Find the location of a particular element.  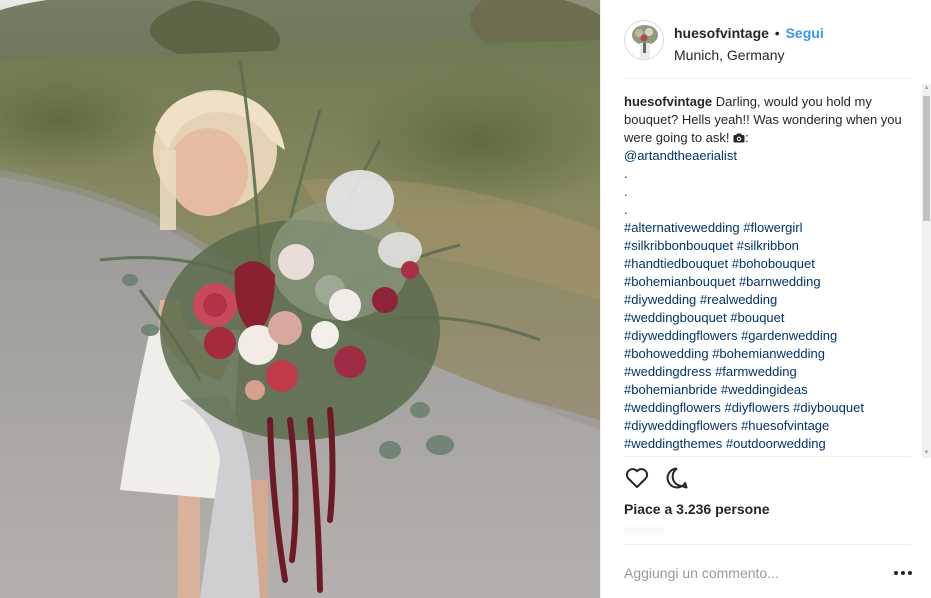

hashtag: #huesofvintage is located at coordinates (785, 425).